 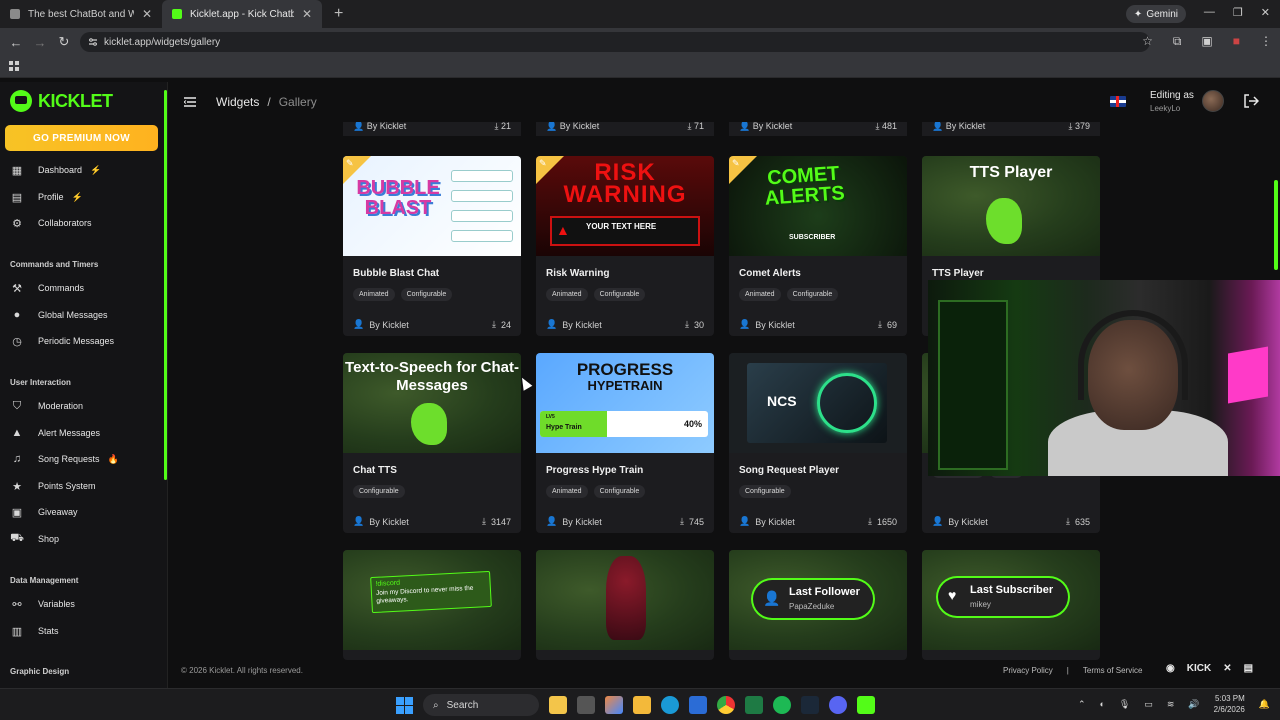 I want to click on kick-link: KICK, so click(x=1199, y=668).